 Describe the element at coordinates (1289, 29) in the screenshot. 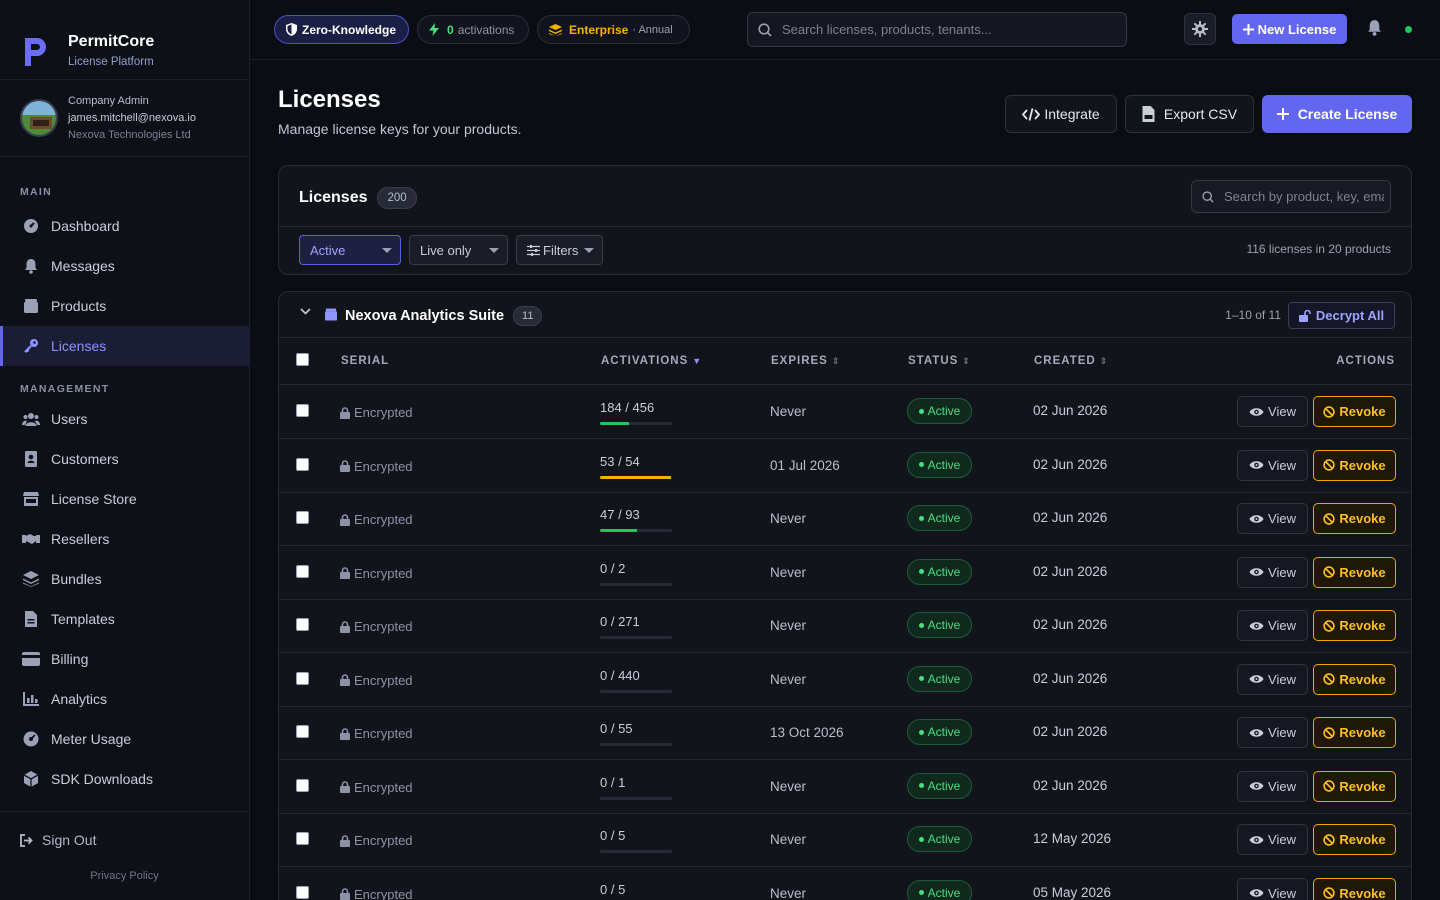

I see `new-license-button: New License` at that location.